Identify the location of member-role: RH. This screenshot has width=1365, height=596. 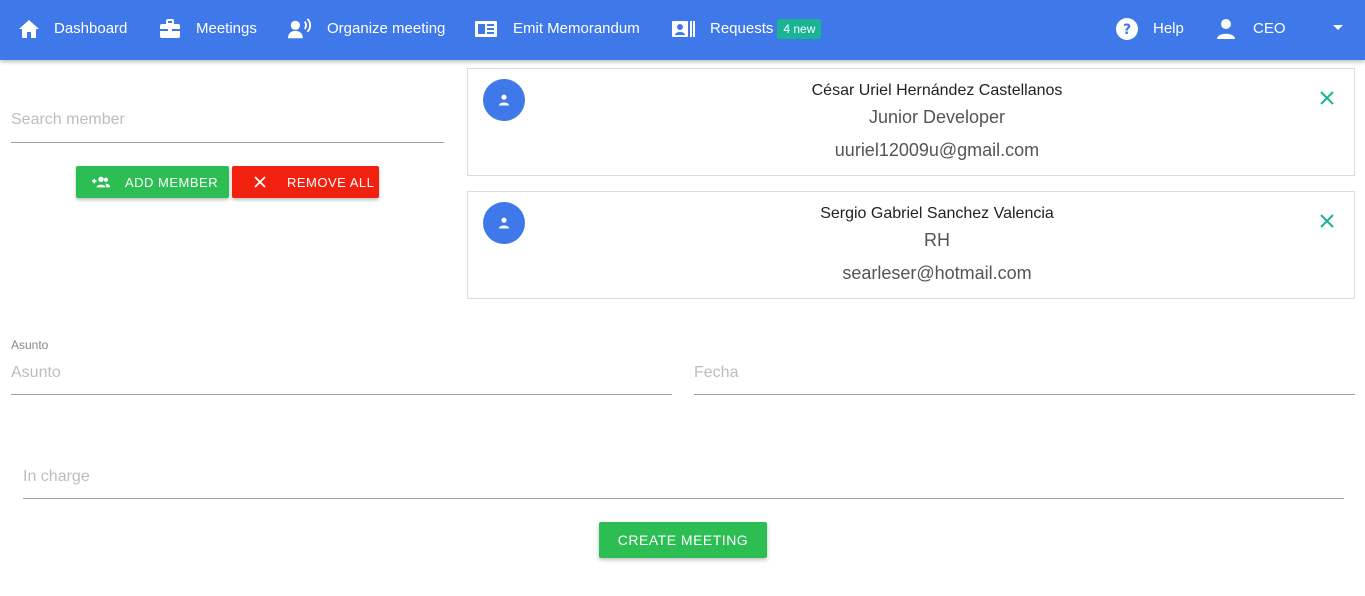
(937, 240).